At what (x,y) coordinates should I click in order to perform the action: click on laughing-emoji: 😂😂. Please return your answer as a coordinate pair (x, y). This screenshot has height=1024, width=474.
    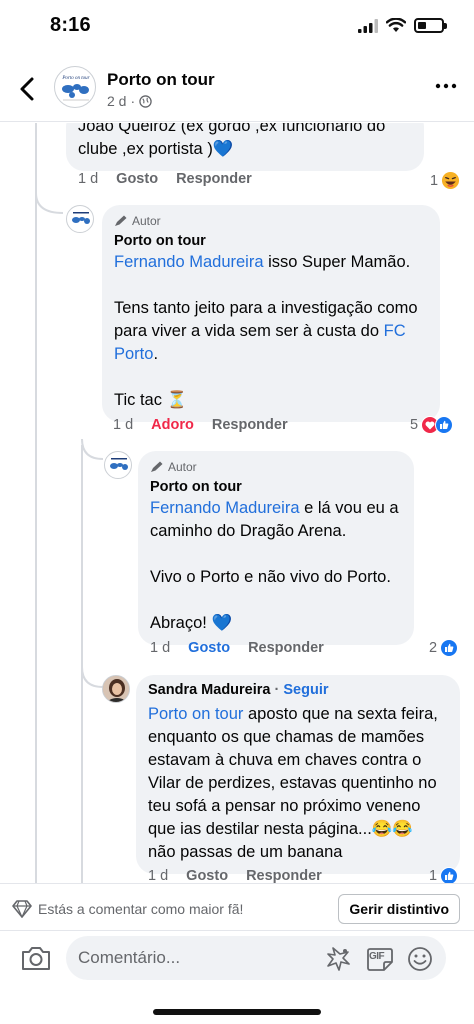
    Looking at the image, I should click on (392, 829).